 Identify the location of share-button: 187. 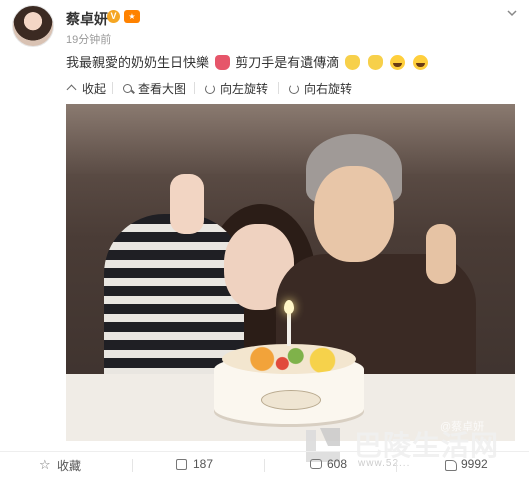
(194, 464).